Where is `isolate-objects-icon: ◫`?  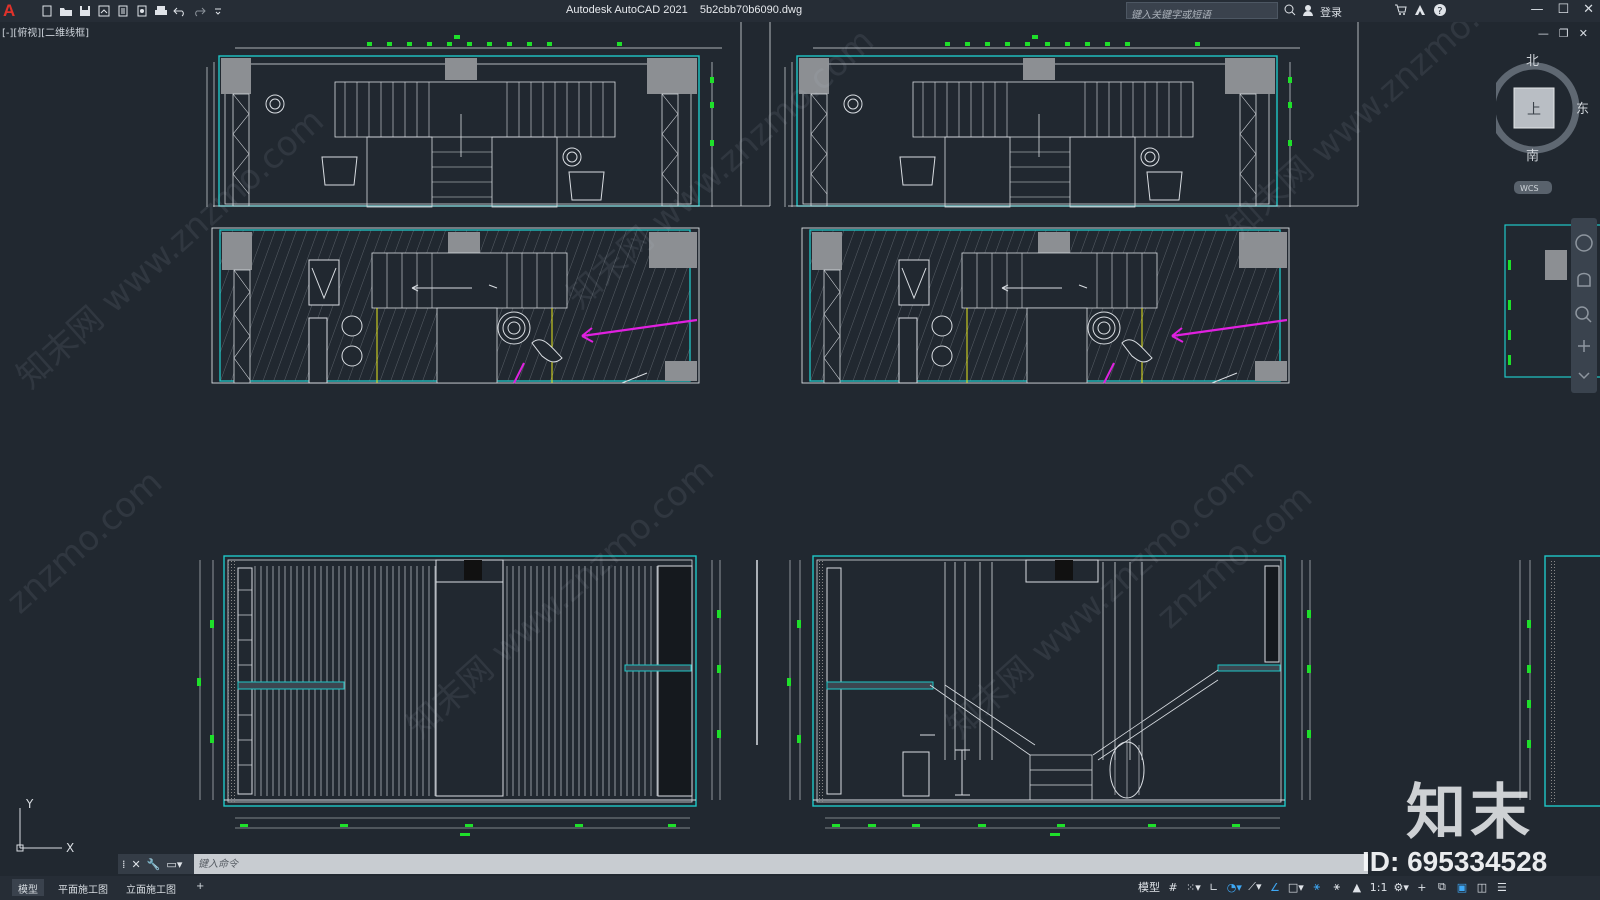 isolate-objects-icon: ◫ is located at coordinates (1482, 887).